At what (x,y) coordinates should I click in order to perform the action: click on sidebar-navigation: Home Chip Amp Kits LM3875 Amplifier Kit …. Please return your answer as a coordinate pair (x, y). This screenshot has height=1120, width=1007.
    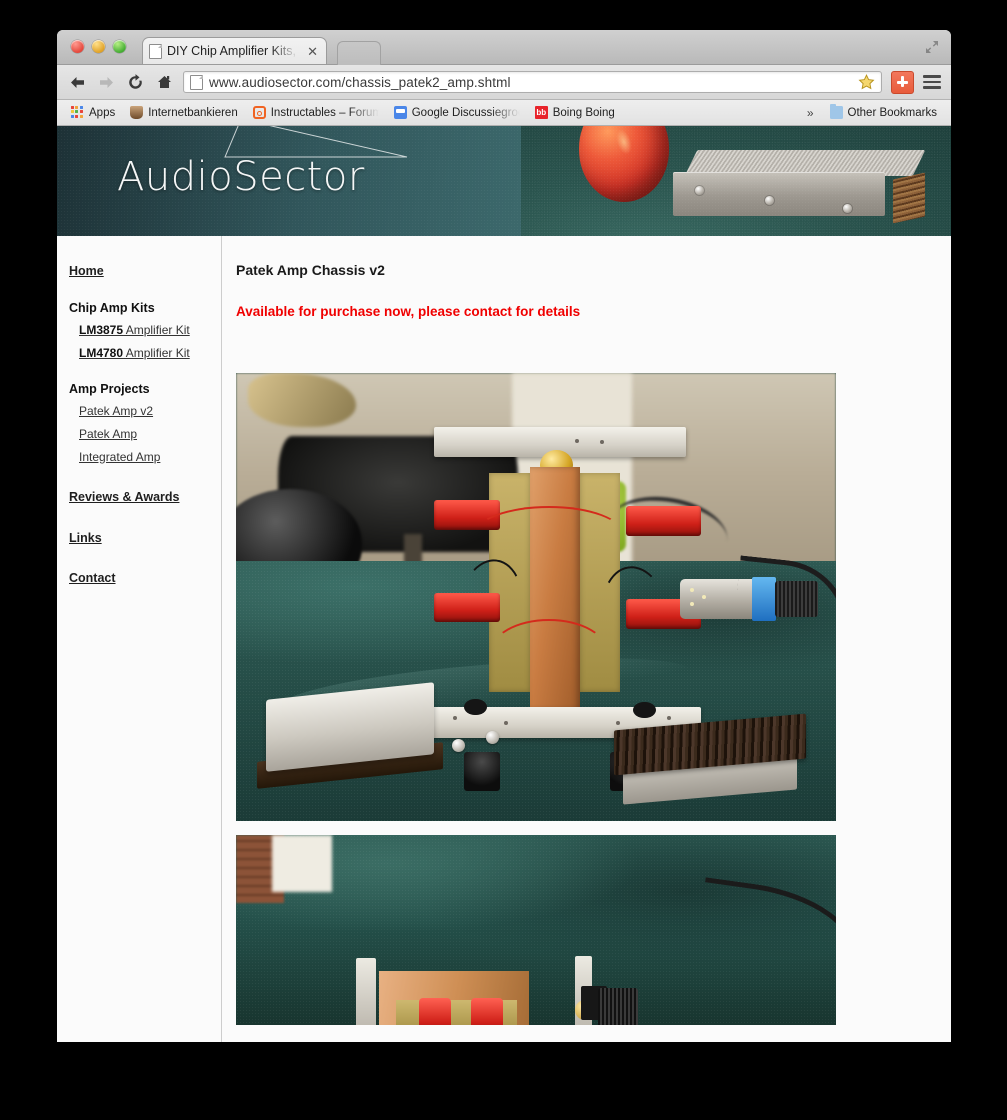
    Looking at the image, I should click on (139, 639).